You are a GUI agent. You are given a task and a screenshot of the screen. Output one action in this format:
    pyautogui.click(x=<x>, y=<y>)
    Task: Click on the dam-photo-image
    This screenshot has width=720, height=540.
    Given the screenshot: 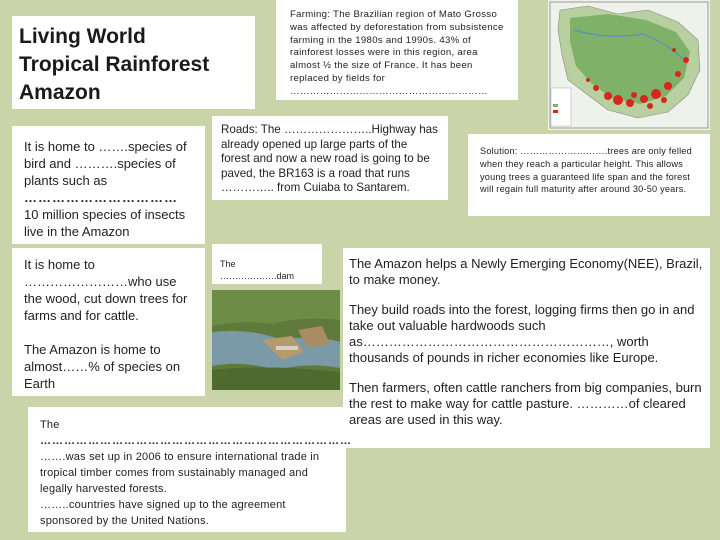 What is the action you would take?
    pyautogui.click(x=276, y=340)
    